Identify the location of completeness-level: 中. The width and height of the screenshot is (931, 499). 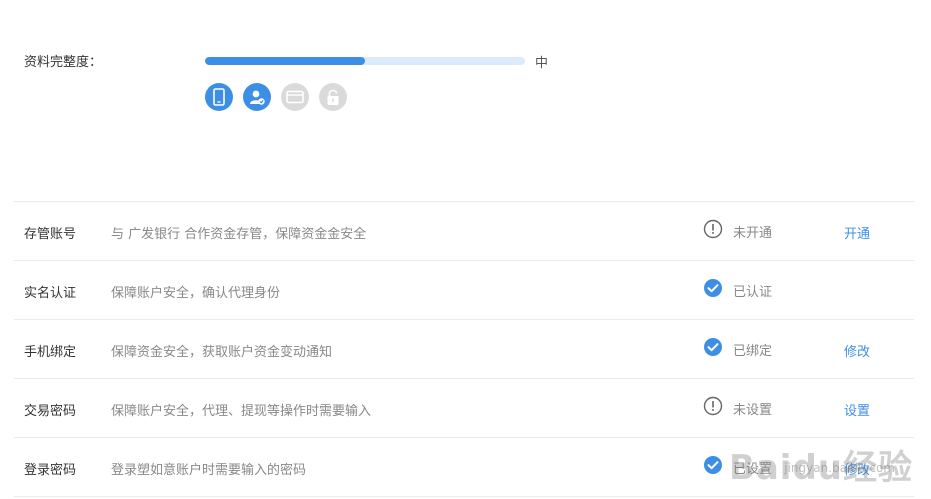
(542, 63).